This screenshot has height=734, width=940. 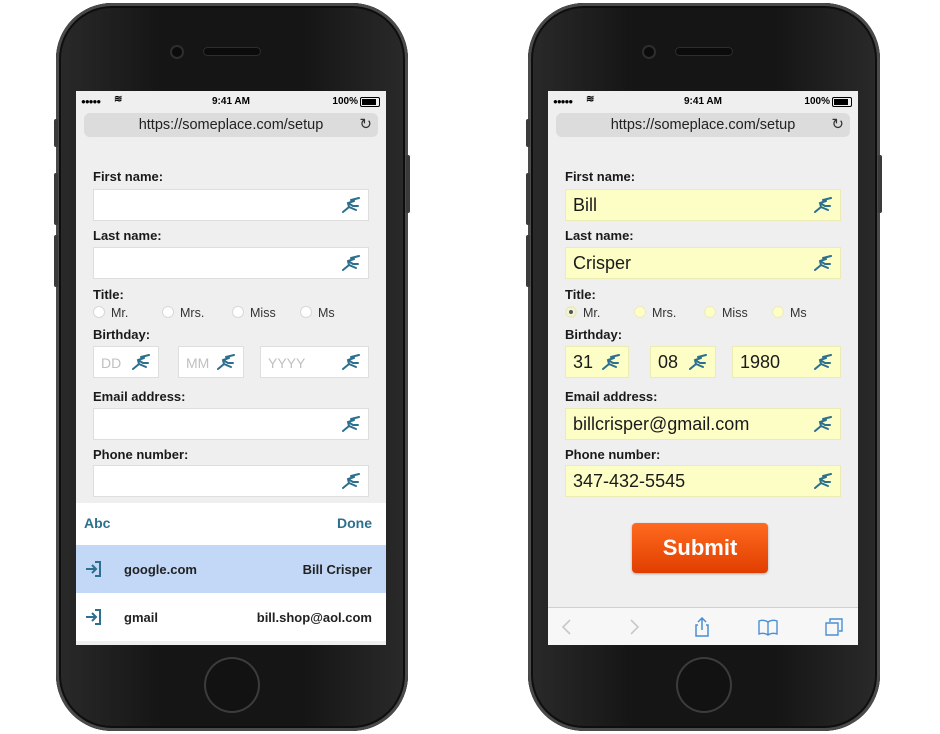 What do you see at coordinates (597, 362) in the screenshot?
I see `birthday-day-input: 31` at bounding box center [597, 362].